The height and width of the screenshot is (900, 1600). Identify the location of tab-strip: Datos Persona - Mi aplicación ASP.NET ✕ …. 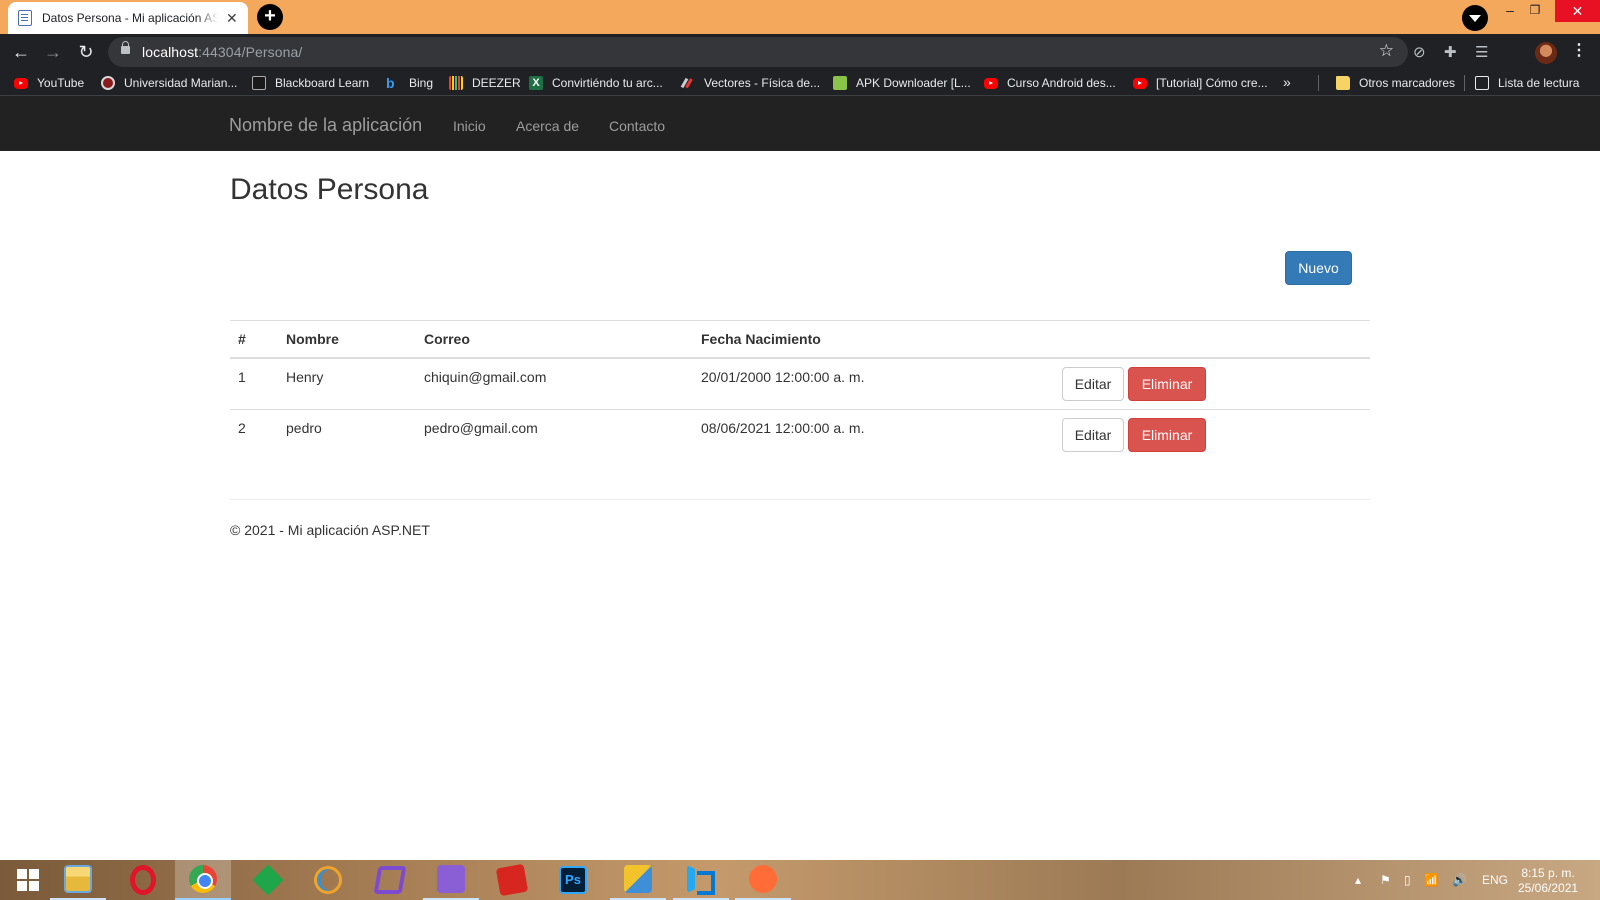
(800, 17).